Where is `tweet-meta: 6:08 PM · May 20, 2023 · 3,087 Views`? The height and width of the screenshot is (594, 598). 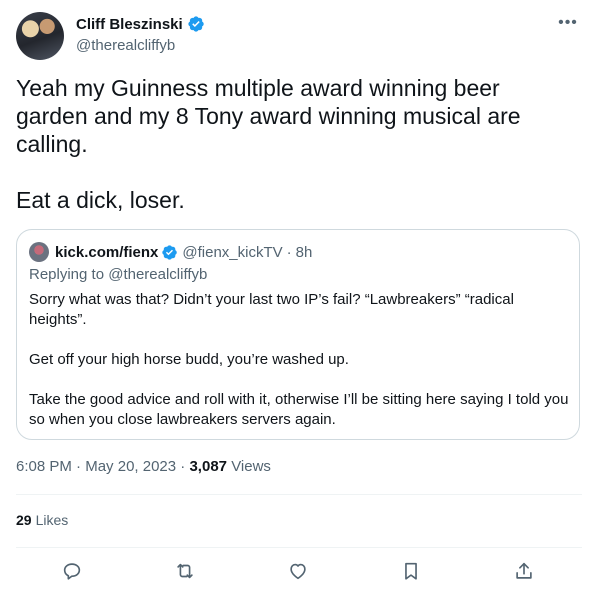 tweet-meta: 6:08 PM · May 20, 2023 · 3,087 Views is located at coordinates (143, 466).